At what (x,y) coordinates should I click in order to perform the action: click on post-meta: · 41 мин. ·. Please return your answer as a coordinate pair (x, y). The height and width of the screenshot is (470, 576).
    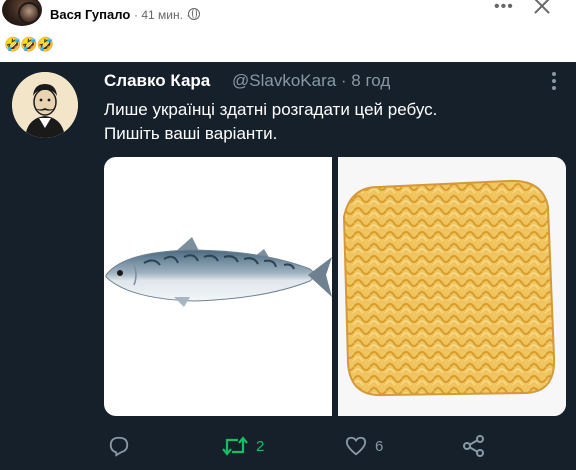
    Looking at the image, I should click on (162, 15).